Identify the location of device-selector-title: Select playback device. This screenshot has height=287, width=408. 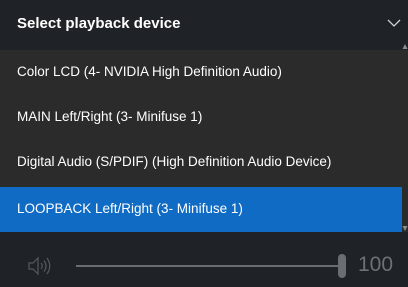
(99, 23).